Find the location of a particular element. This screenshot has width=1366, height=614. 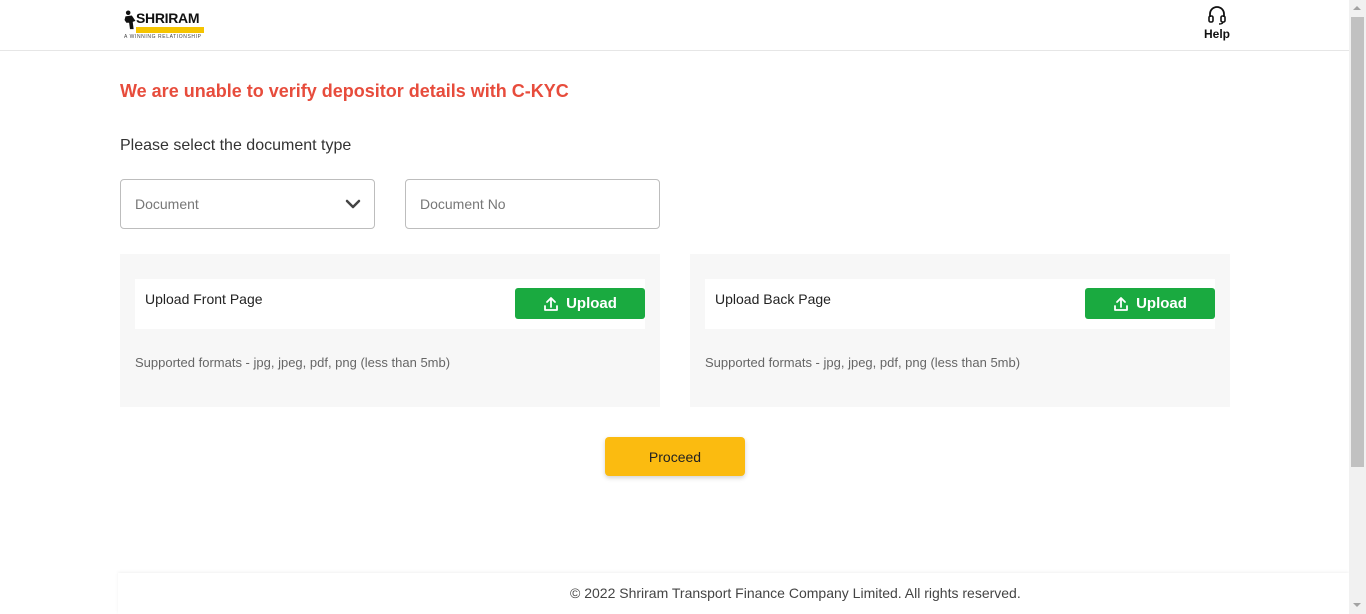

document-type-label: Please select the document type is located at coordinates (236, 145).